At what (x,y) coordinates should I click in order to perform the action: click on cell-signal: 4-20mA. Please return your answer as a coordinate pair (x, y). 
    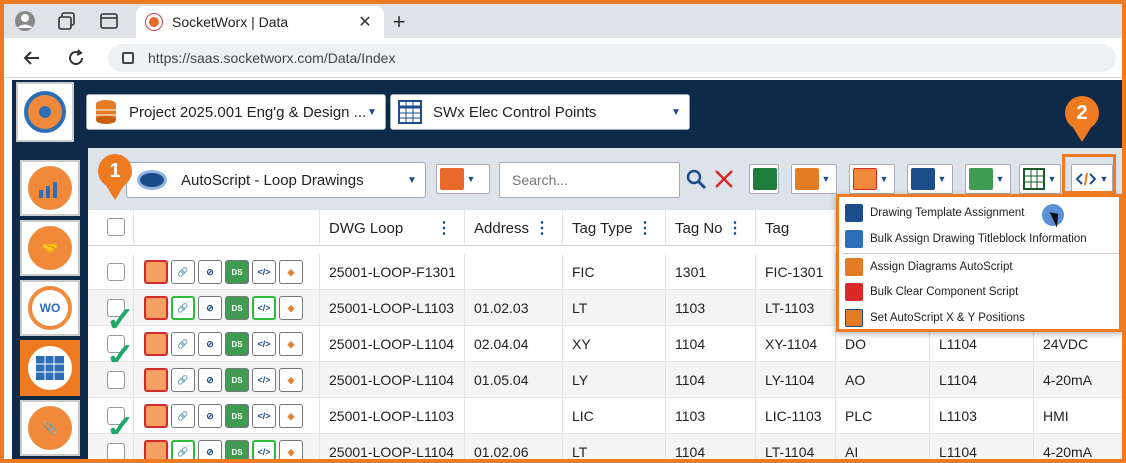
    Looking at the image, I should click on (1068, 451).